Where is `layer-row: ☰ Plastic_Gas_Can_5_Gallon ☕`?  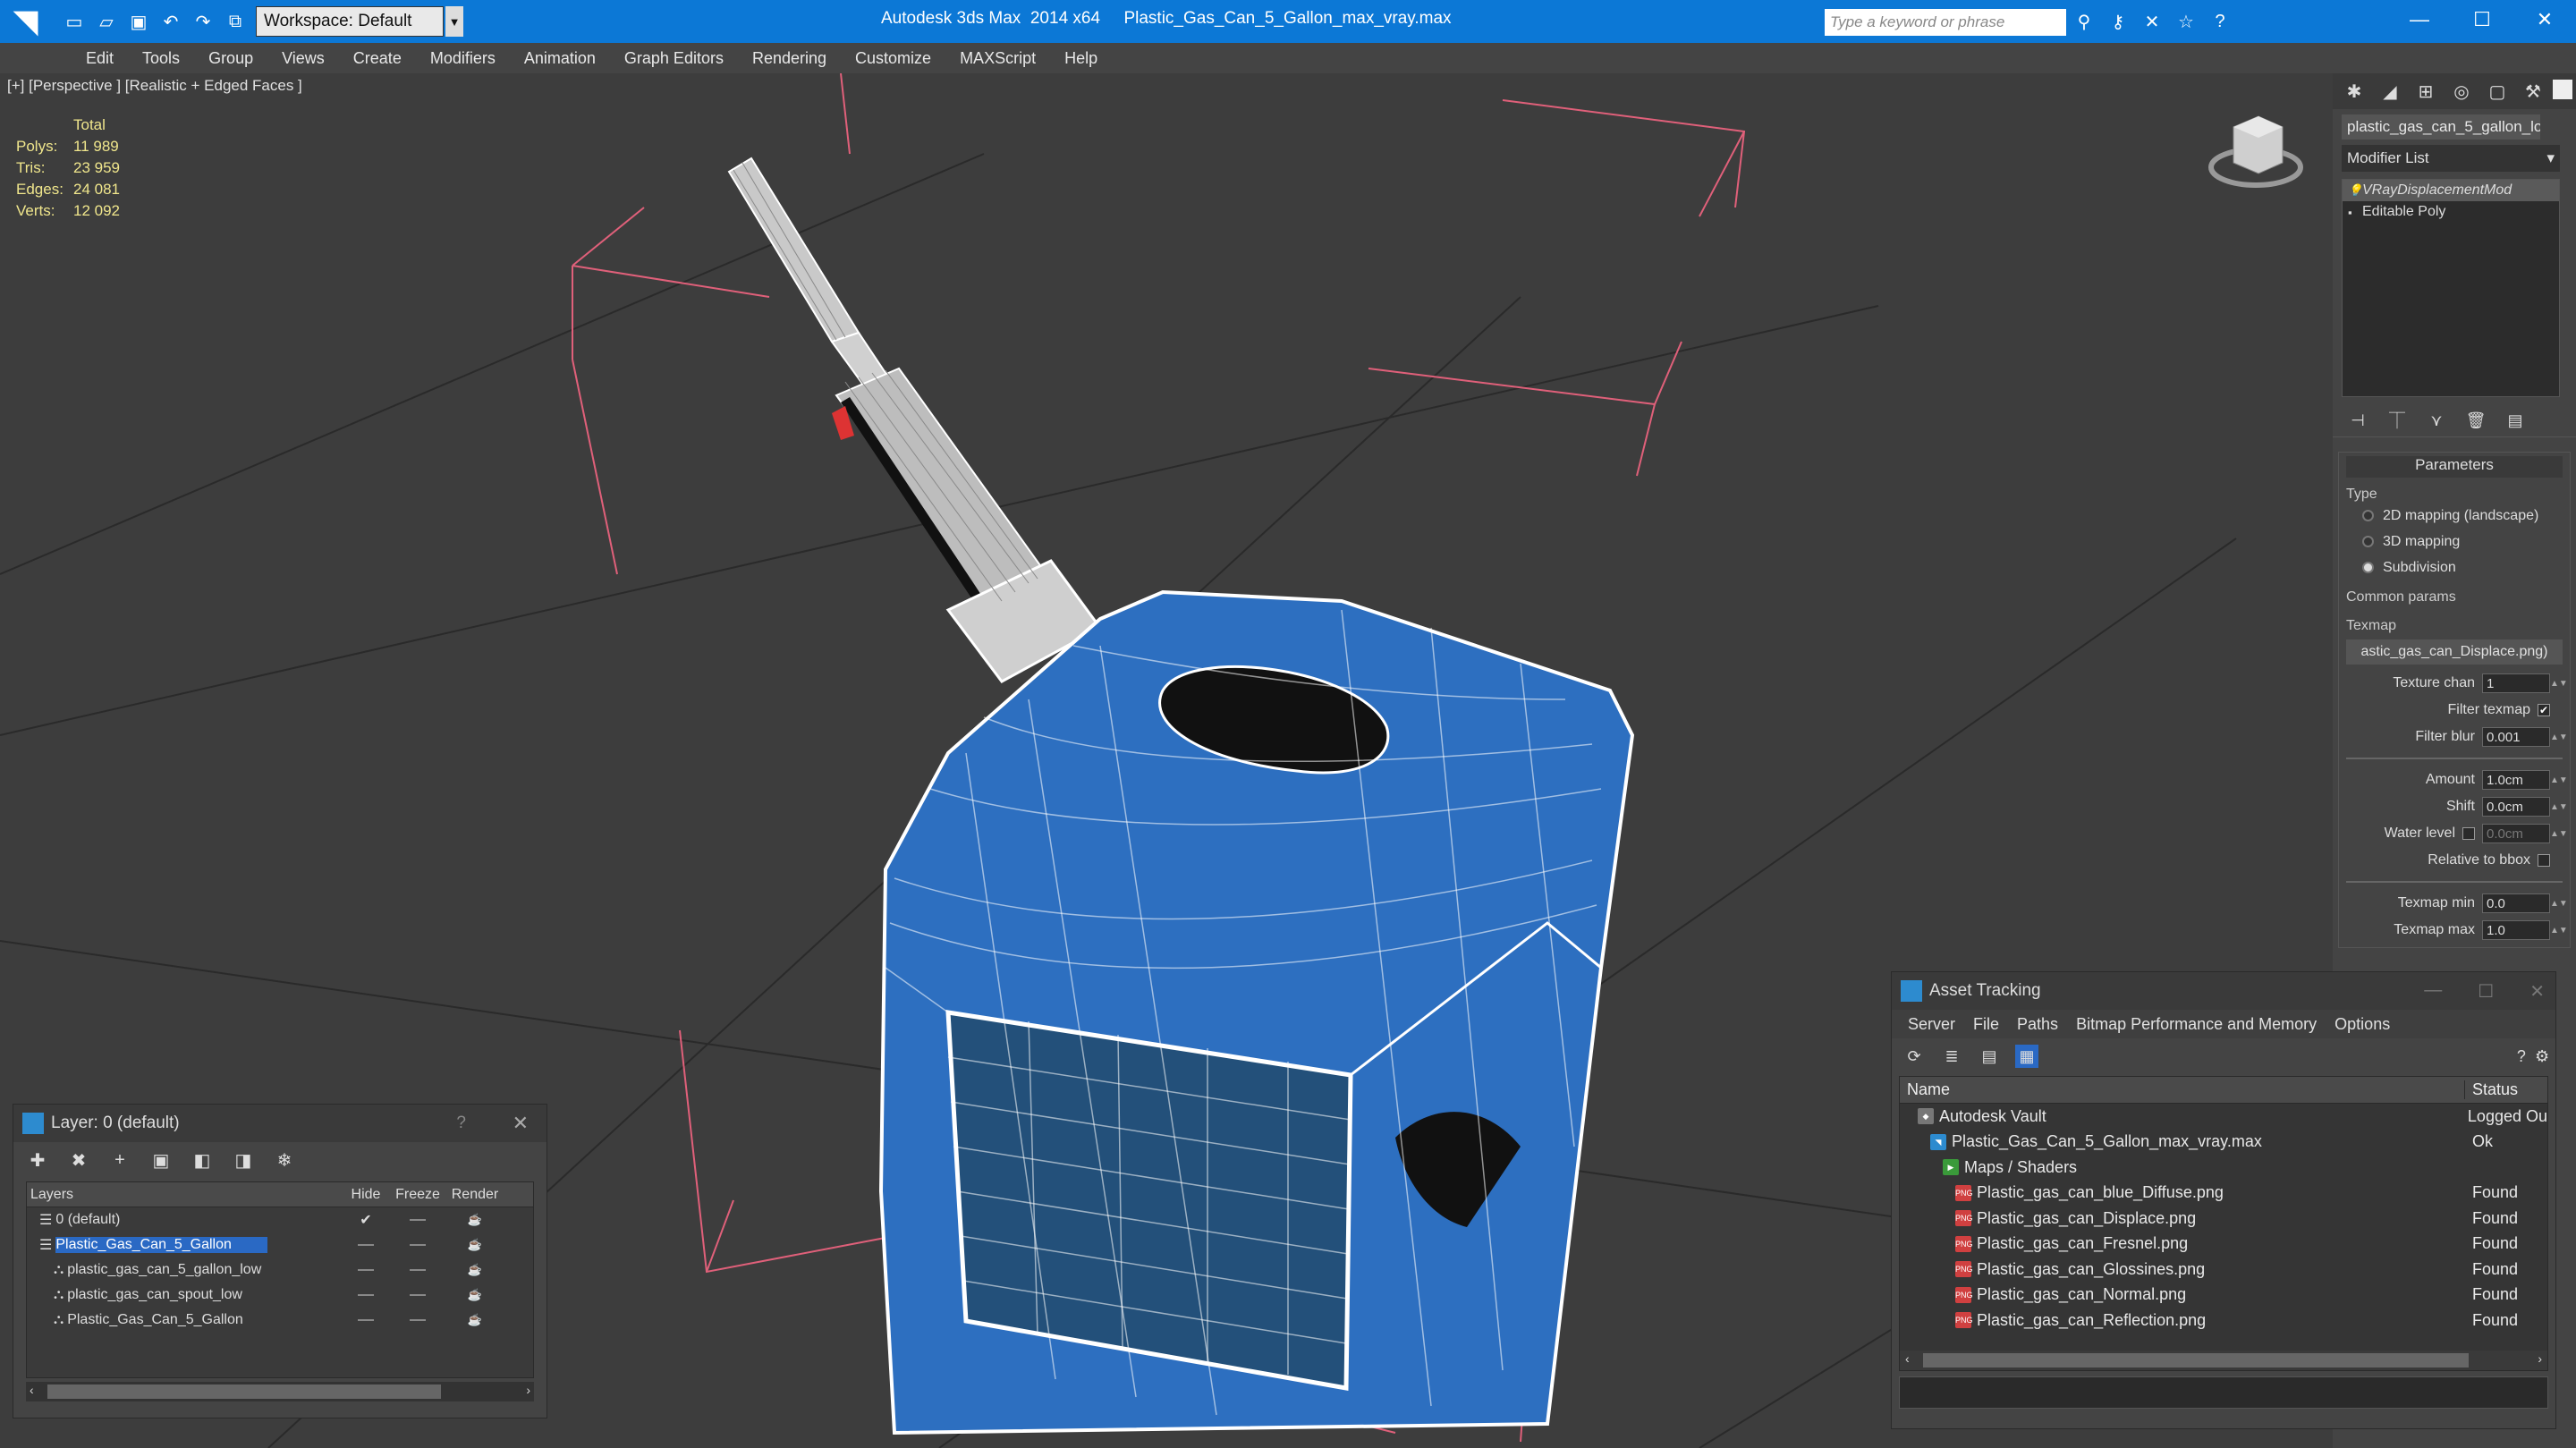
layer-row: ☰ Plastic_Gas_Can_5_Gallon ☕ is located at coordinates (280, 1244).